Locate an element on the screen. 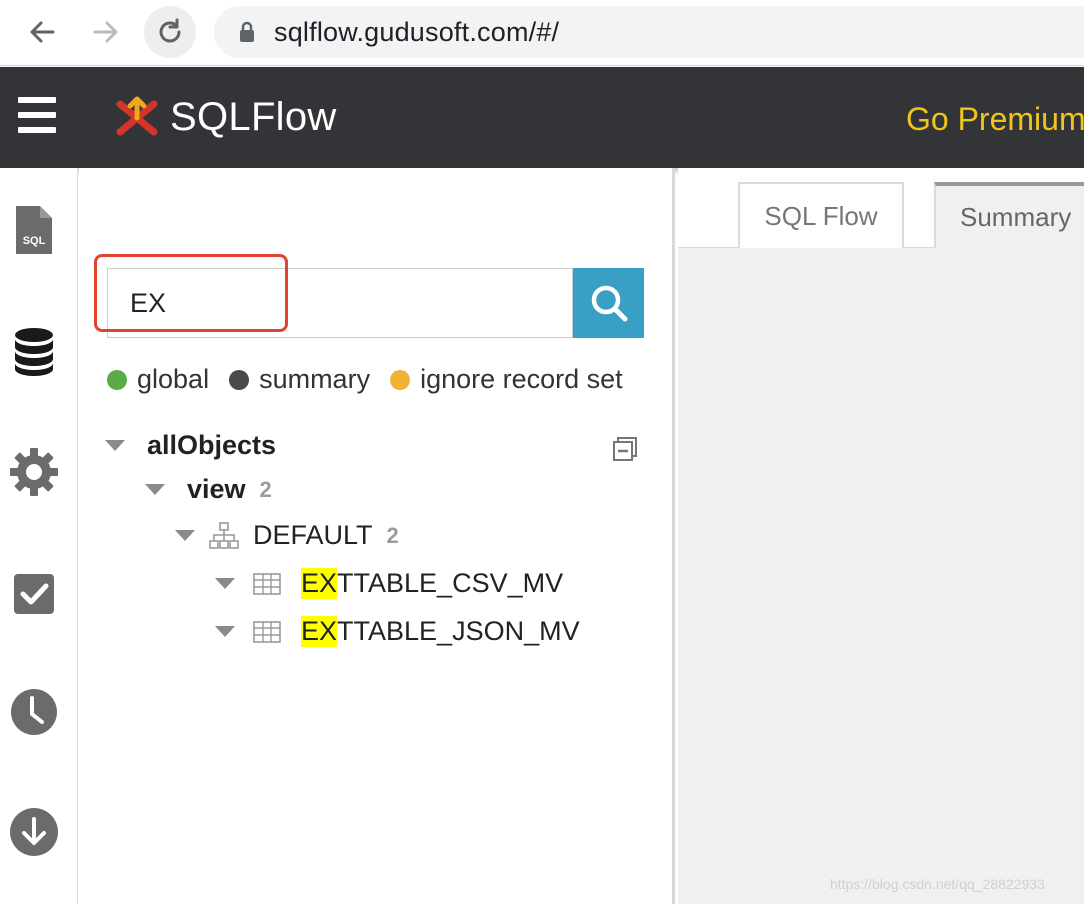 This screenshot has width=1084, height=904. tree-node-table: EX TTABLE_JSON_MV is located at coordinates (397, 631).